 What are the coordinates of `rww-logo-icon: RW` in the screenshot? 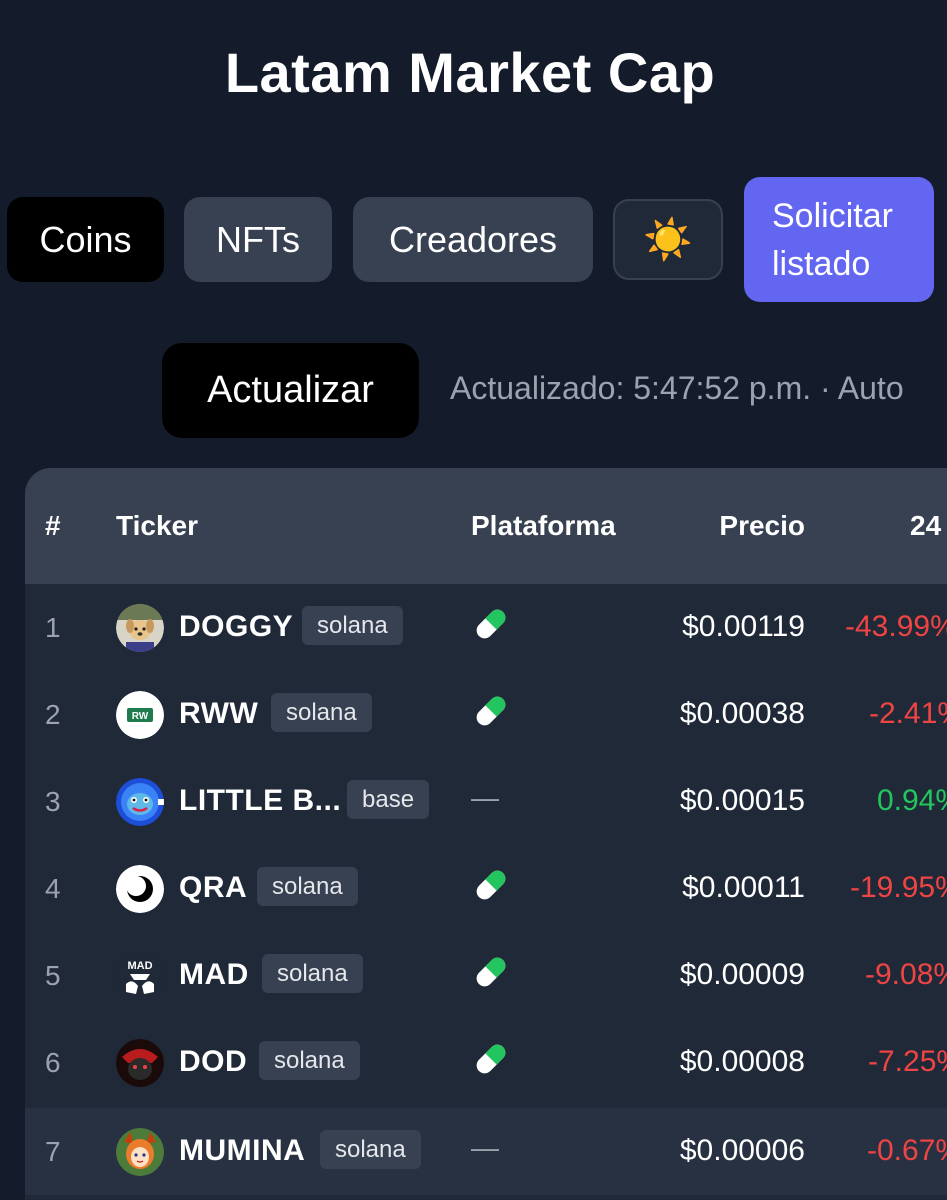 It's located at (140, 715).